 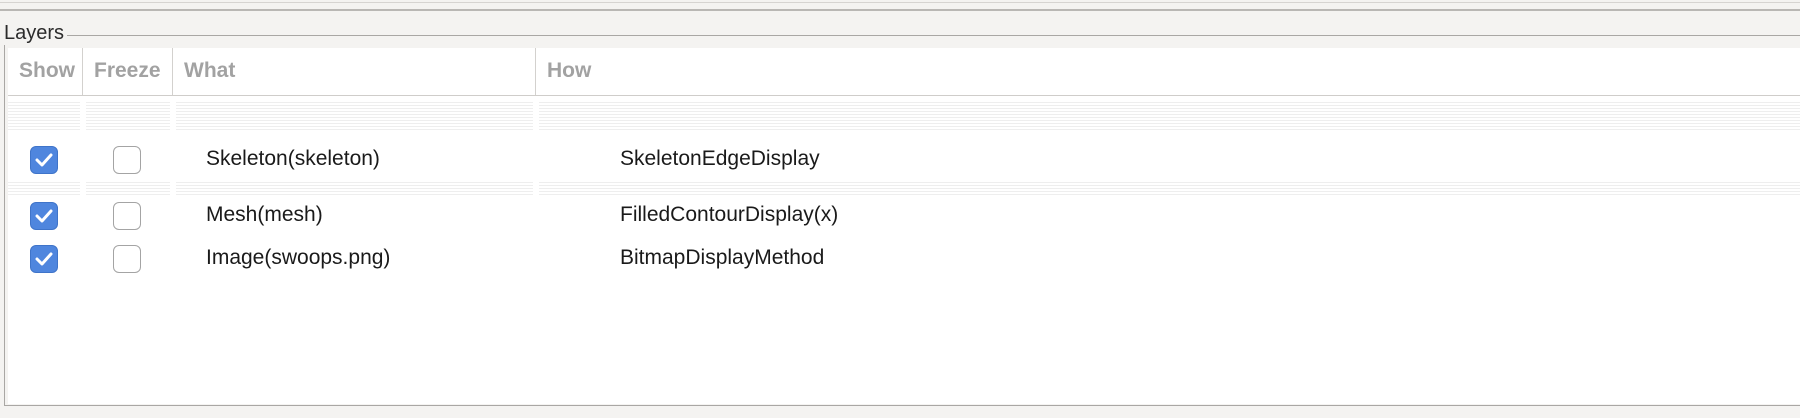 I want to click on layer-what: Mesh(mesh), so click(x=264, y=214).